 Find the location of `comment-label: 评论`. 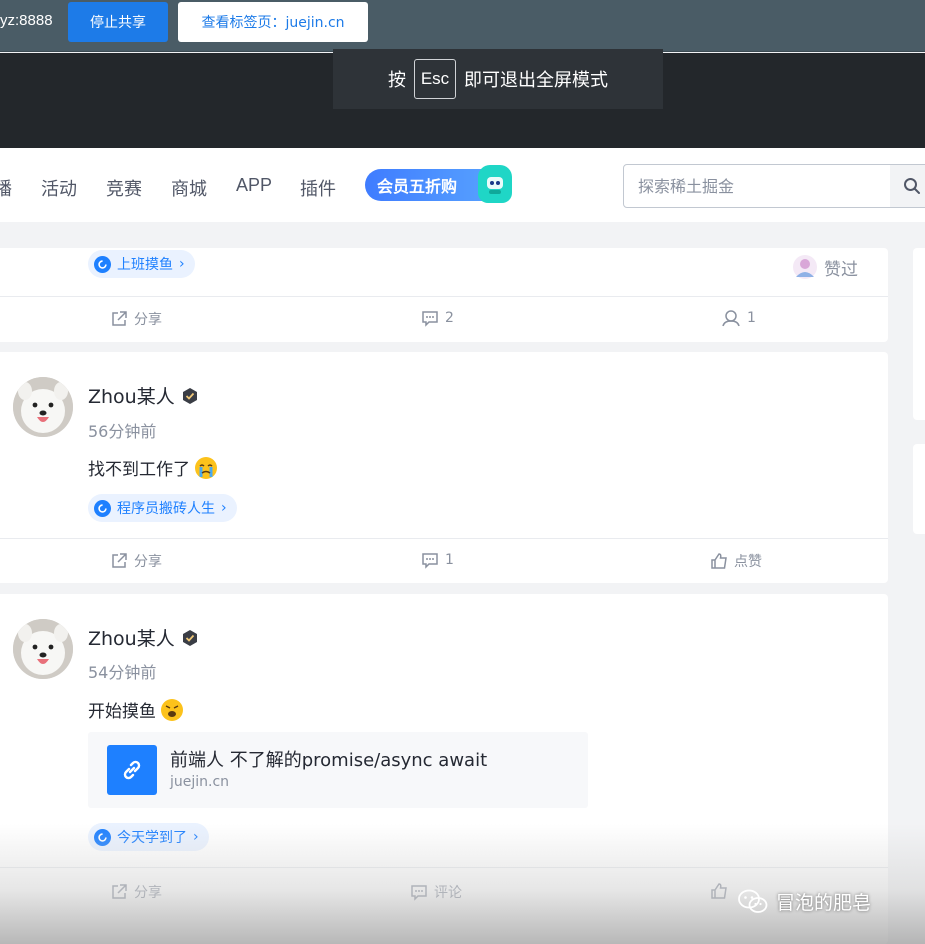

comment-label: 评论 is located at coordinates (448, 893).